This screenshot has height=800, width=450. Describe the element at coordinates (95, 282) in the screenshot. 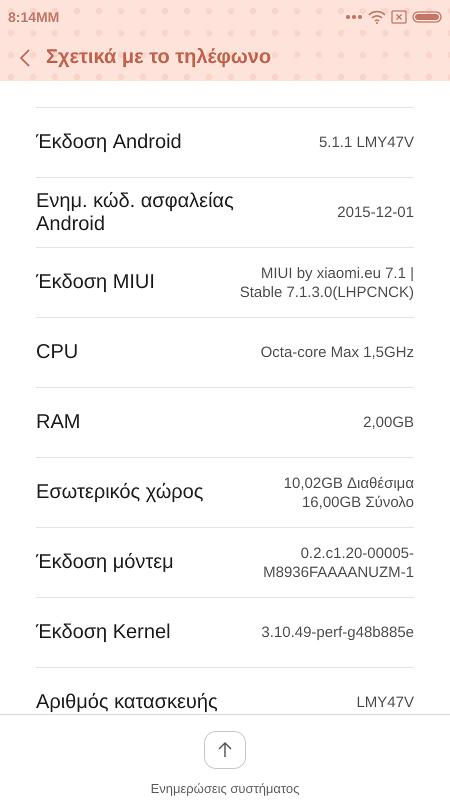

I see `setting-label: Έκδοση MIUI` at that location.